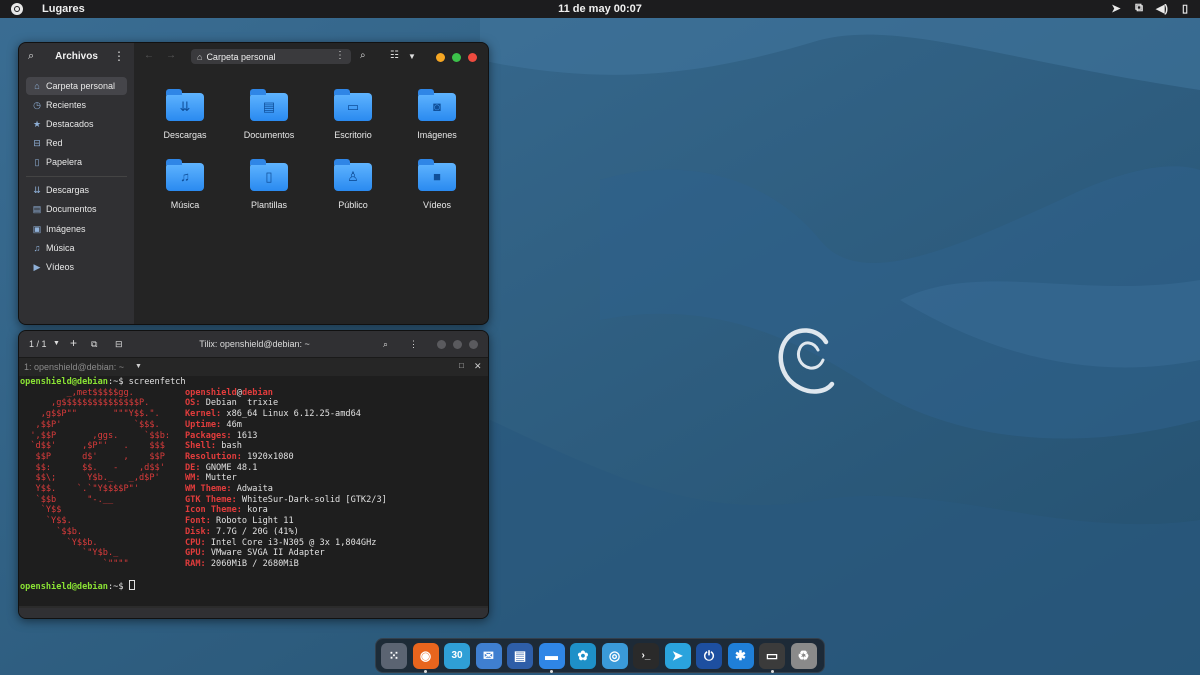  I want to click on sidebar-item-downloads: ⇊ Descargas, so click(76, 190).